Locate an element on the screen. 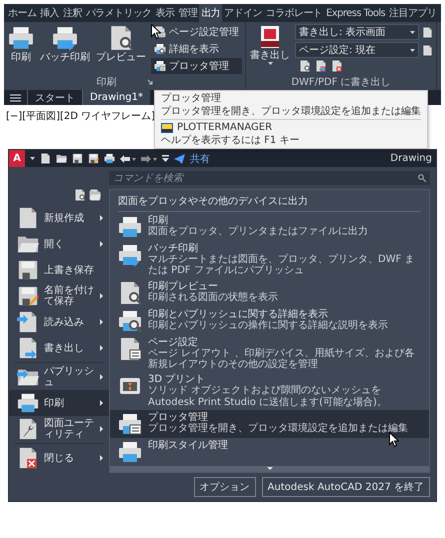  page-setup-icon is located at coordinates (427, 32).